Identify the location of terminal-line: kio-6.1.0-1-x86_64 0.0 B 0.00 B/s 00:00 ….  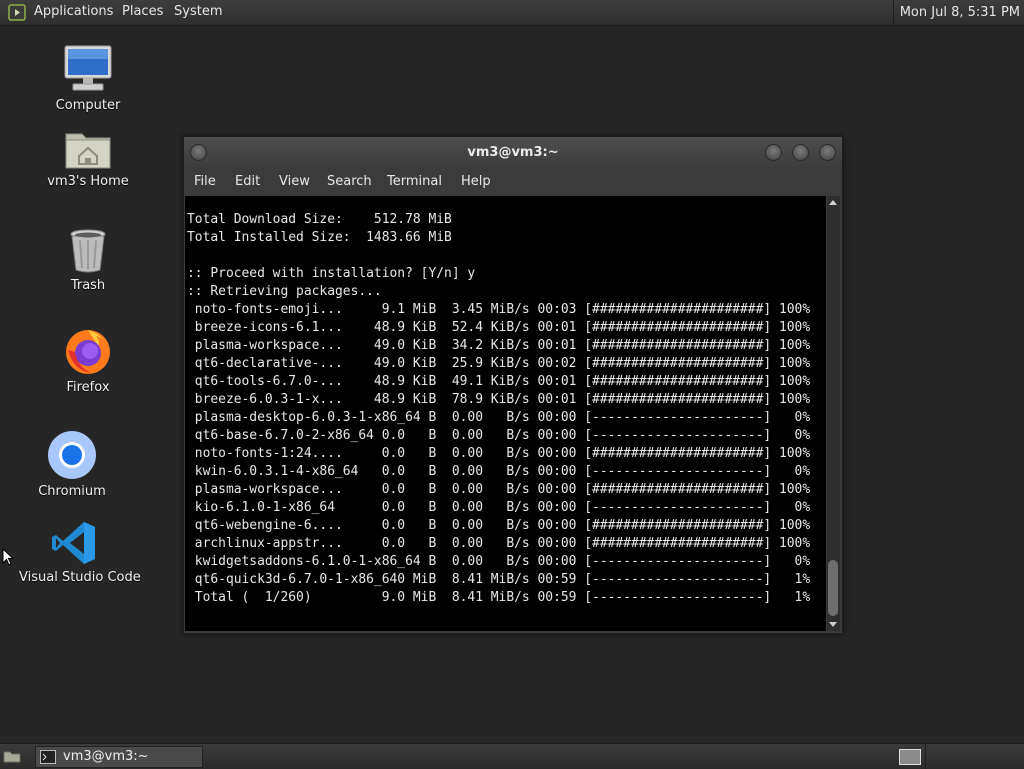
(499, 507).